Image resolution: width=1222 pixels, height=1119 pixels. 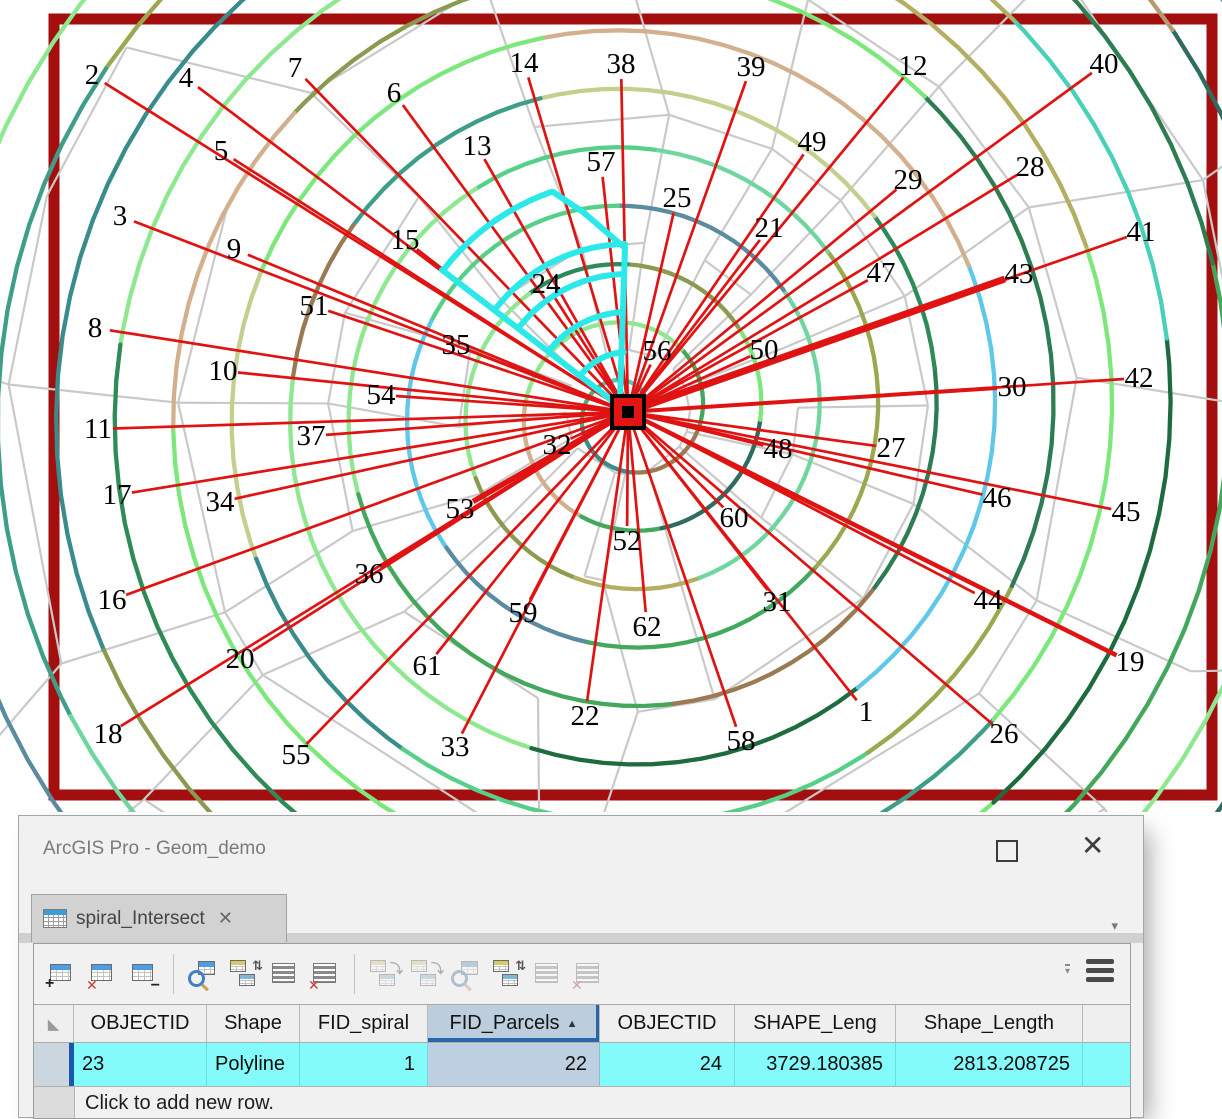 What do you see at coordinates (477, 146) in the screenshot?
I see `feature-label-13: 13` at bounding box center [477, 146].